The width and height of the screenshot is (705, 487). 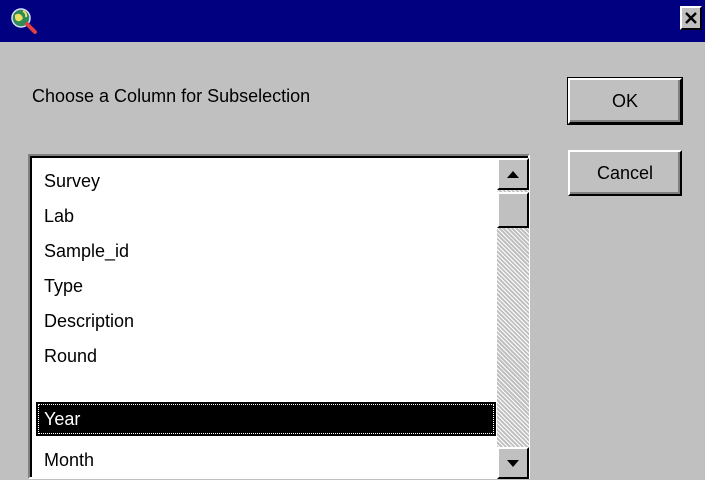 I want to click on list-item-round: Round, so click(x=266, y=356).